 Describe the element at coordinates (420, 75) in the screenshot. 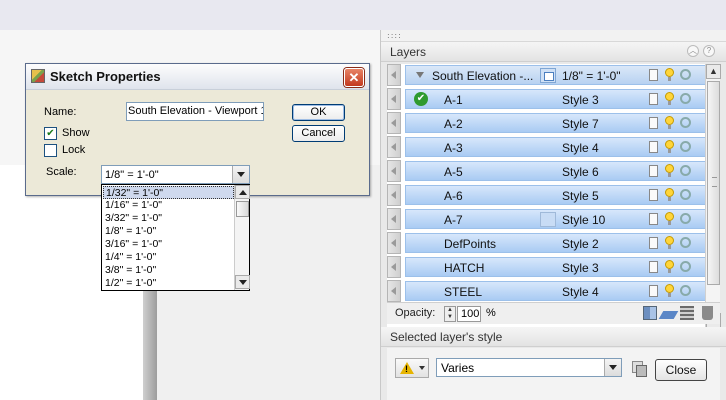

I see `collapse-triangle-icon` at that location.